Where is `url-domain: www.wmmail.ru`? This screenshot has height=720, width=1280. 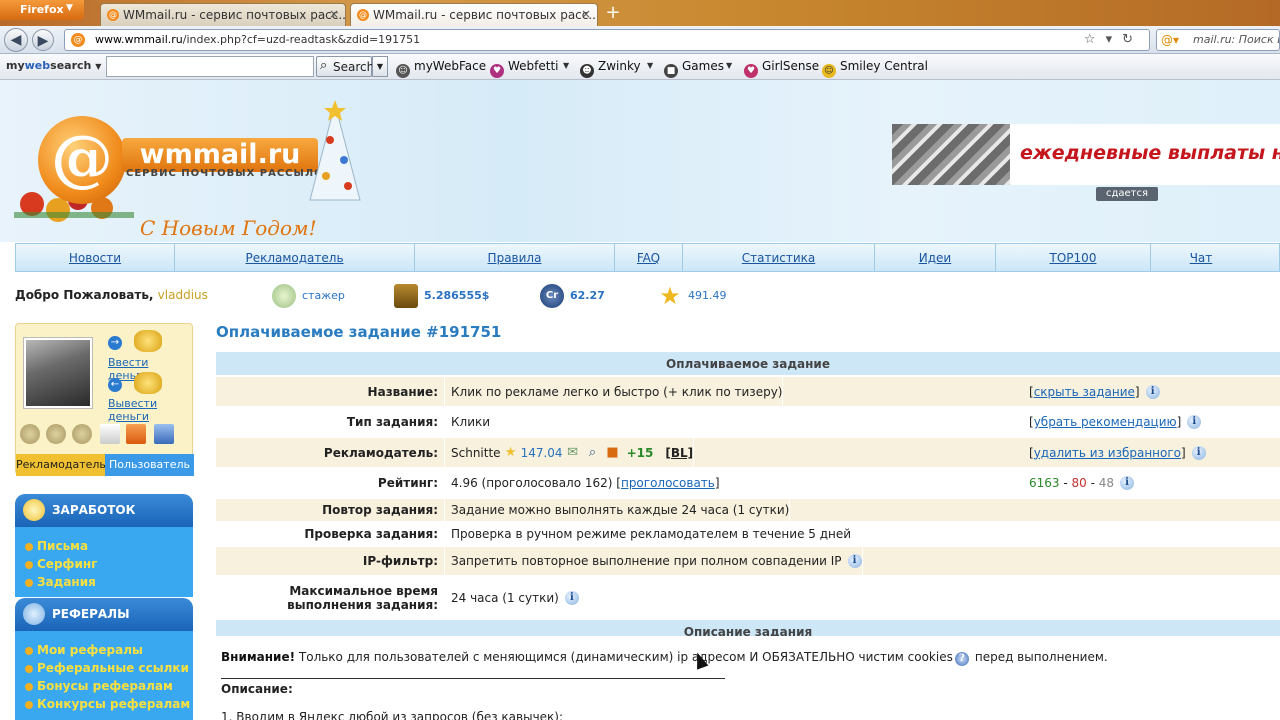 url-domain: www.wmmail.ru is located at coordinates (139, 39).